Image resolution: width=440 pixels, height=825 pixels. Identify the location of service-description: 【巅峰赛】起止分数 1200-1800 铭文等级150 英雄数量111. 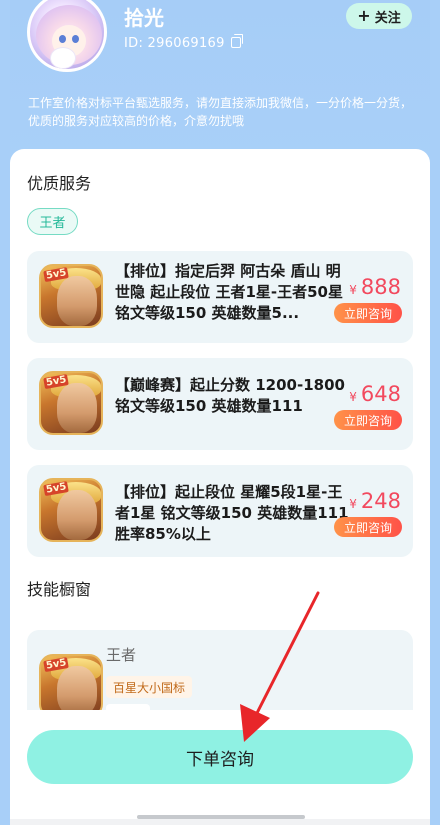
(230, 395).